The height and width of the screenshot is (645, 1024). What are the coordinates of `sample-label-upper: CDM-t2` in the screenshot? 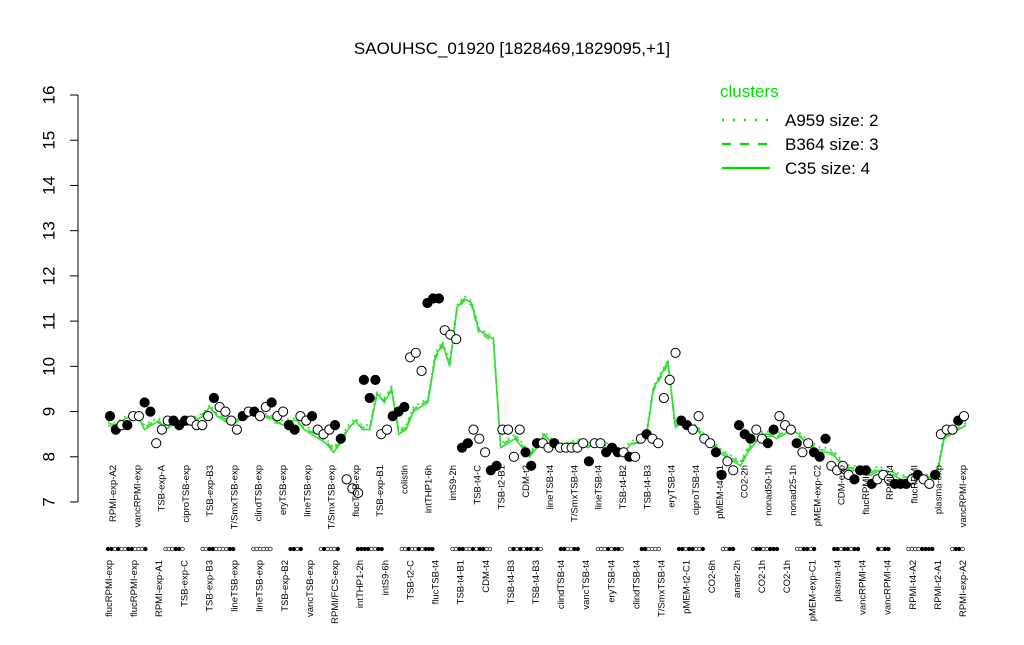 It's located at (526, 481).